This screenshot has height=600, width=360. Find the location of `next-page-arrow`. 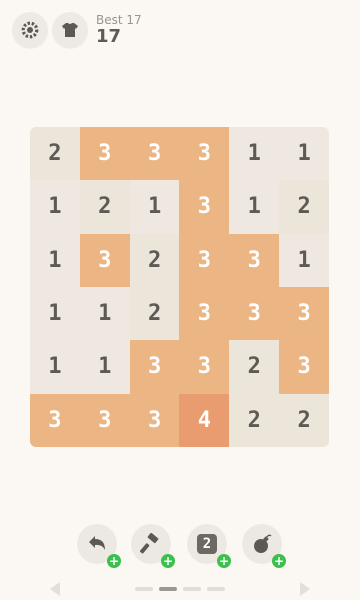

next-page-arrow is located at coordinates (305, 589).